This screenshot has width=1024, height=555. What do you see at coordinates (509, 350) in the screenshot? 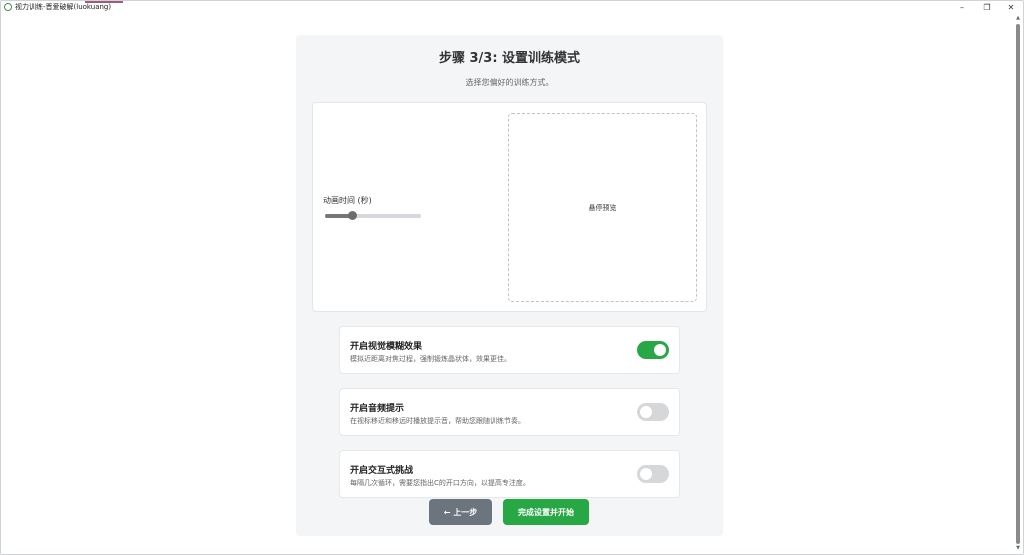
I see `option-visual-blur: 开启视觉模糊效果 模拟近距离对焦过程，强制锻炼晶状体，效果更佳。` at bounding box center [509, 350].